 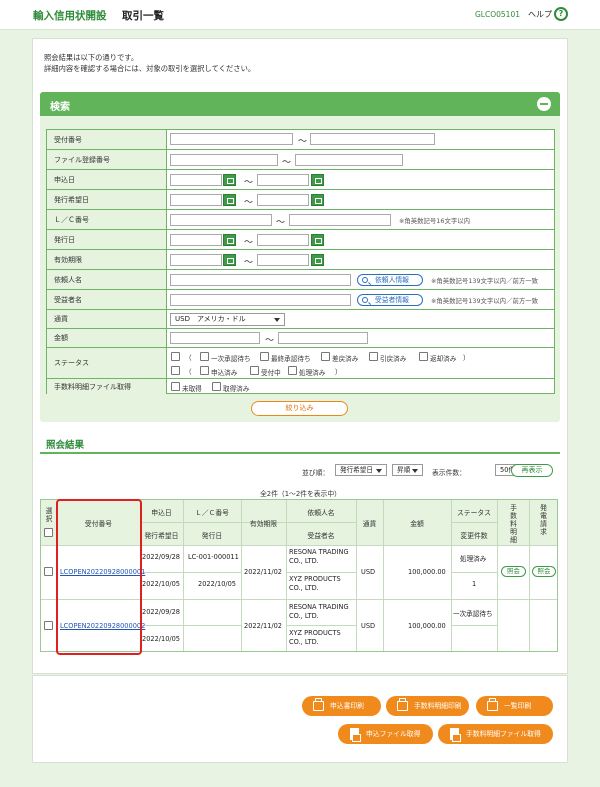 What do you see at coordinates (283, 240) in the screenshot?
I see `issue-date-to-input` at bounding box center [283, 240].